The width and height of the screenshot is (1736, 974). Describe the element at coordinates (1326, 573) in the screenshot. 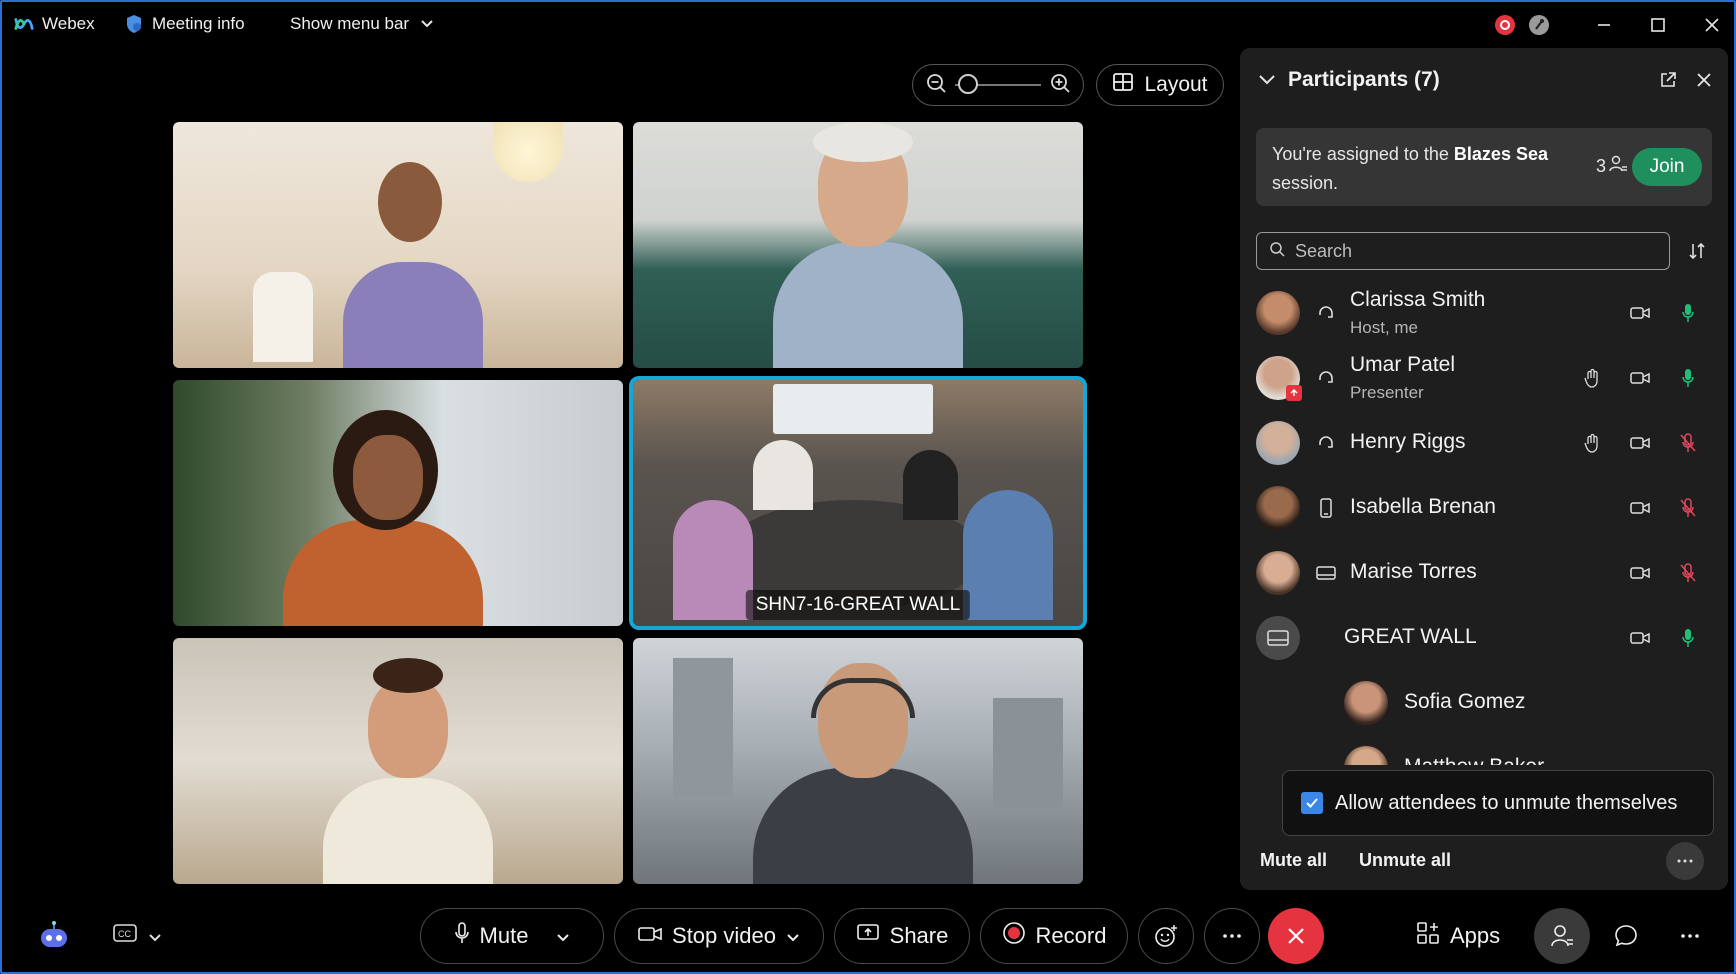

I see `room-device-icon` at that location.